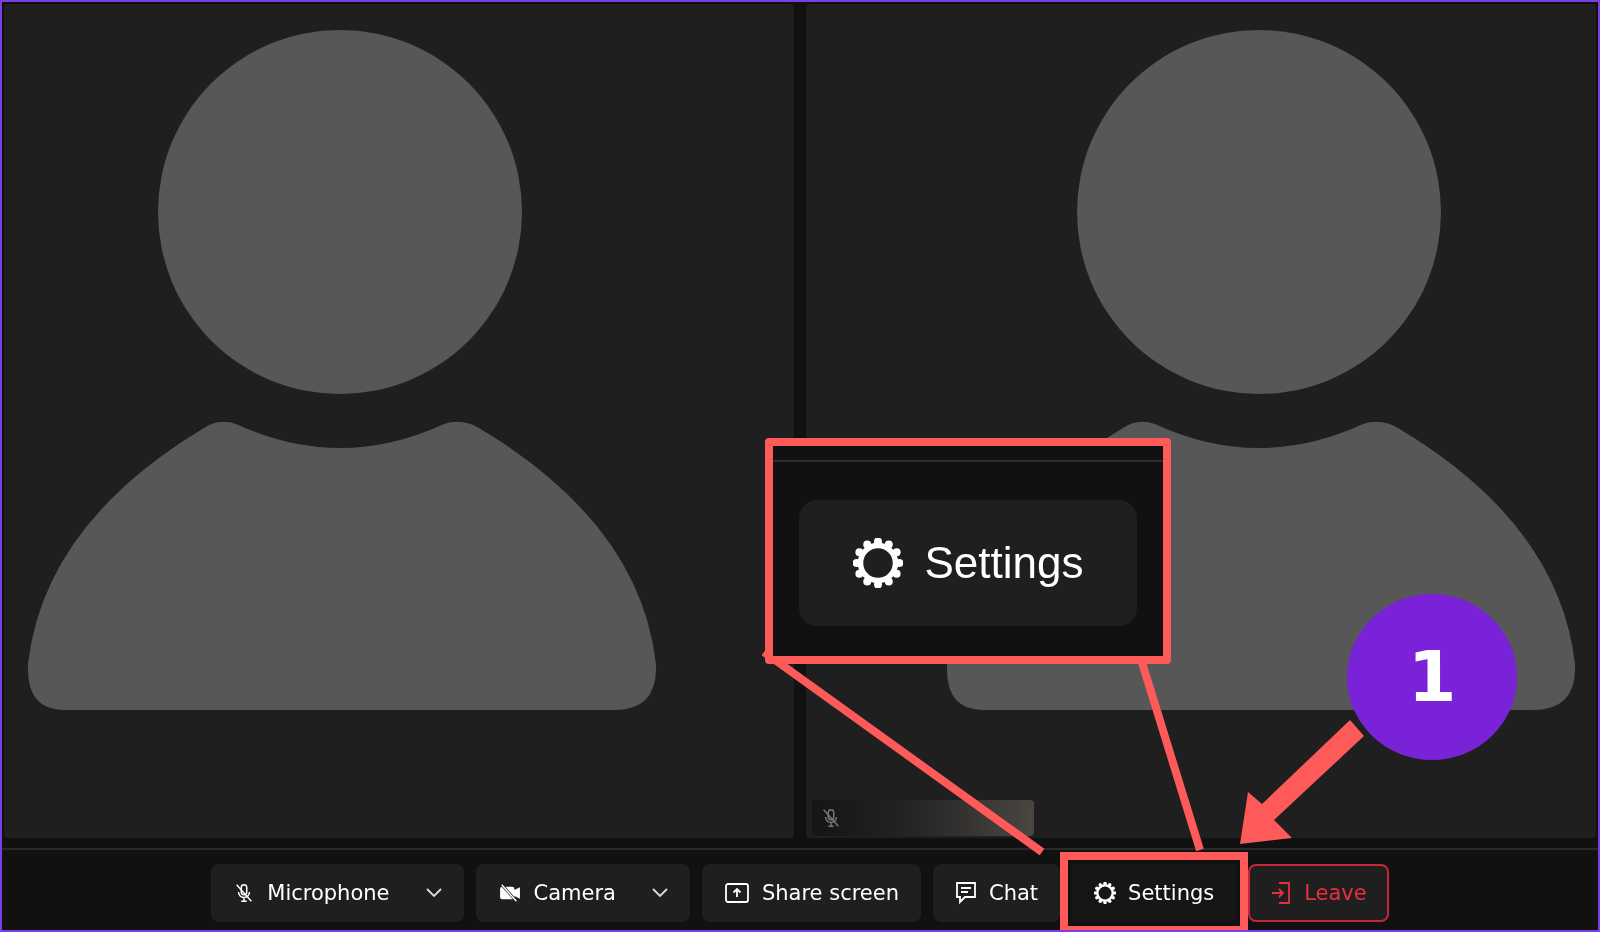  Describe the element at coordinates (1318, 893) in the screenshot. I see `leave-button: Leave` at that location.